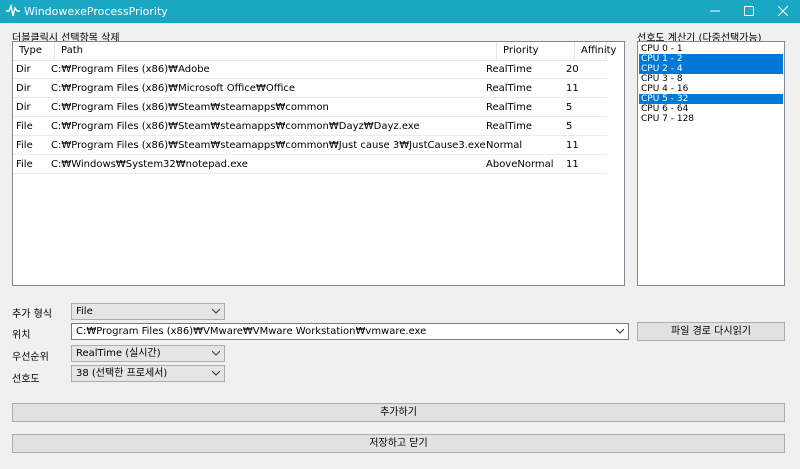 The image size is (800, 469). Describe the element at coordinates (711, 99) in the screenshot. I see `cpu-item: CPU 5 - 32` at that location.